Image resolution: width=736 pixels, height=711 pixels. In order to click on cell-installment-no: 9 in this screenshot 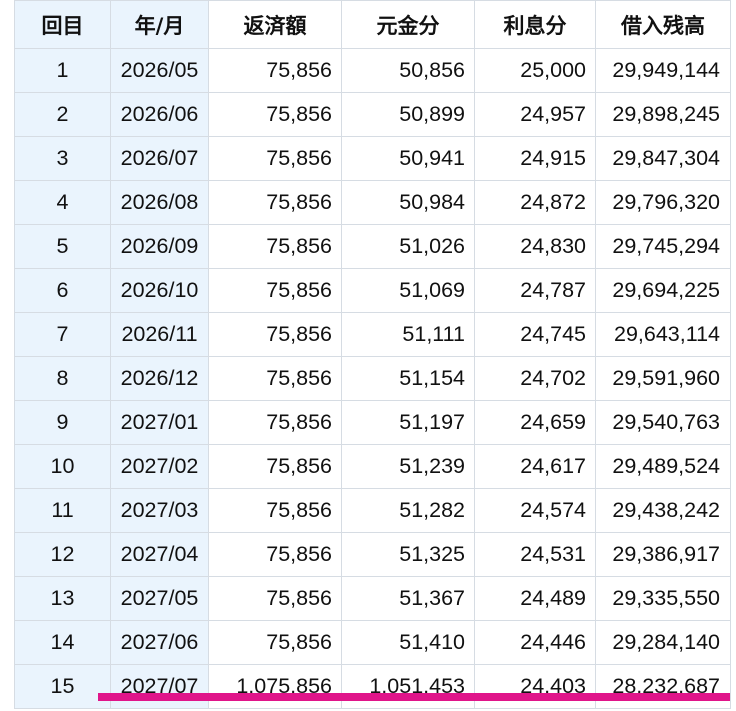, I will do `click(62, 422)`.